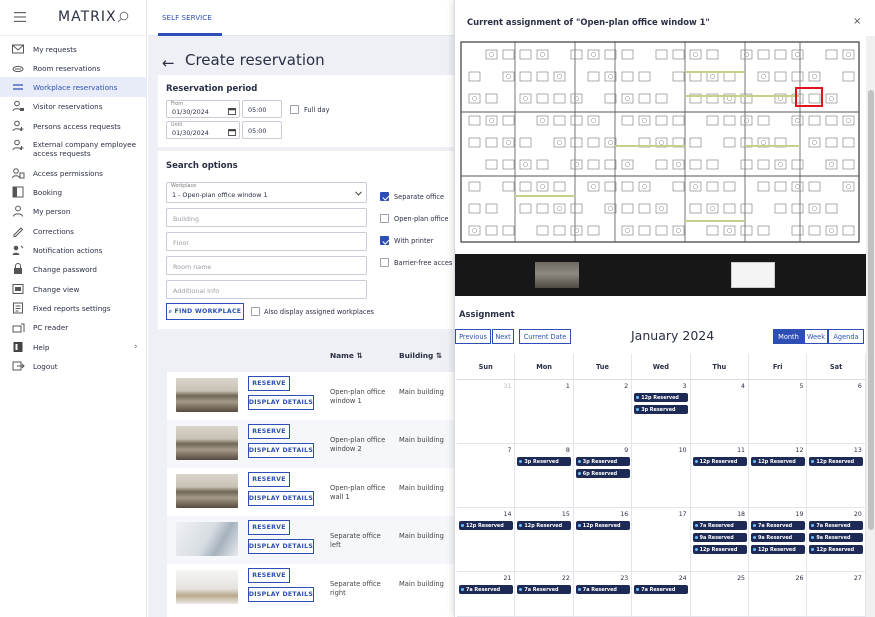 This screenshot has width=875, height=617. What do you see at coordinates (836, 476) in the screenshot?
I see `calendar-day-cell: 13 12p Reserved` at bounding box center [836, 476].